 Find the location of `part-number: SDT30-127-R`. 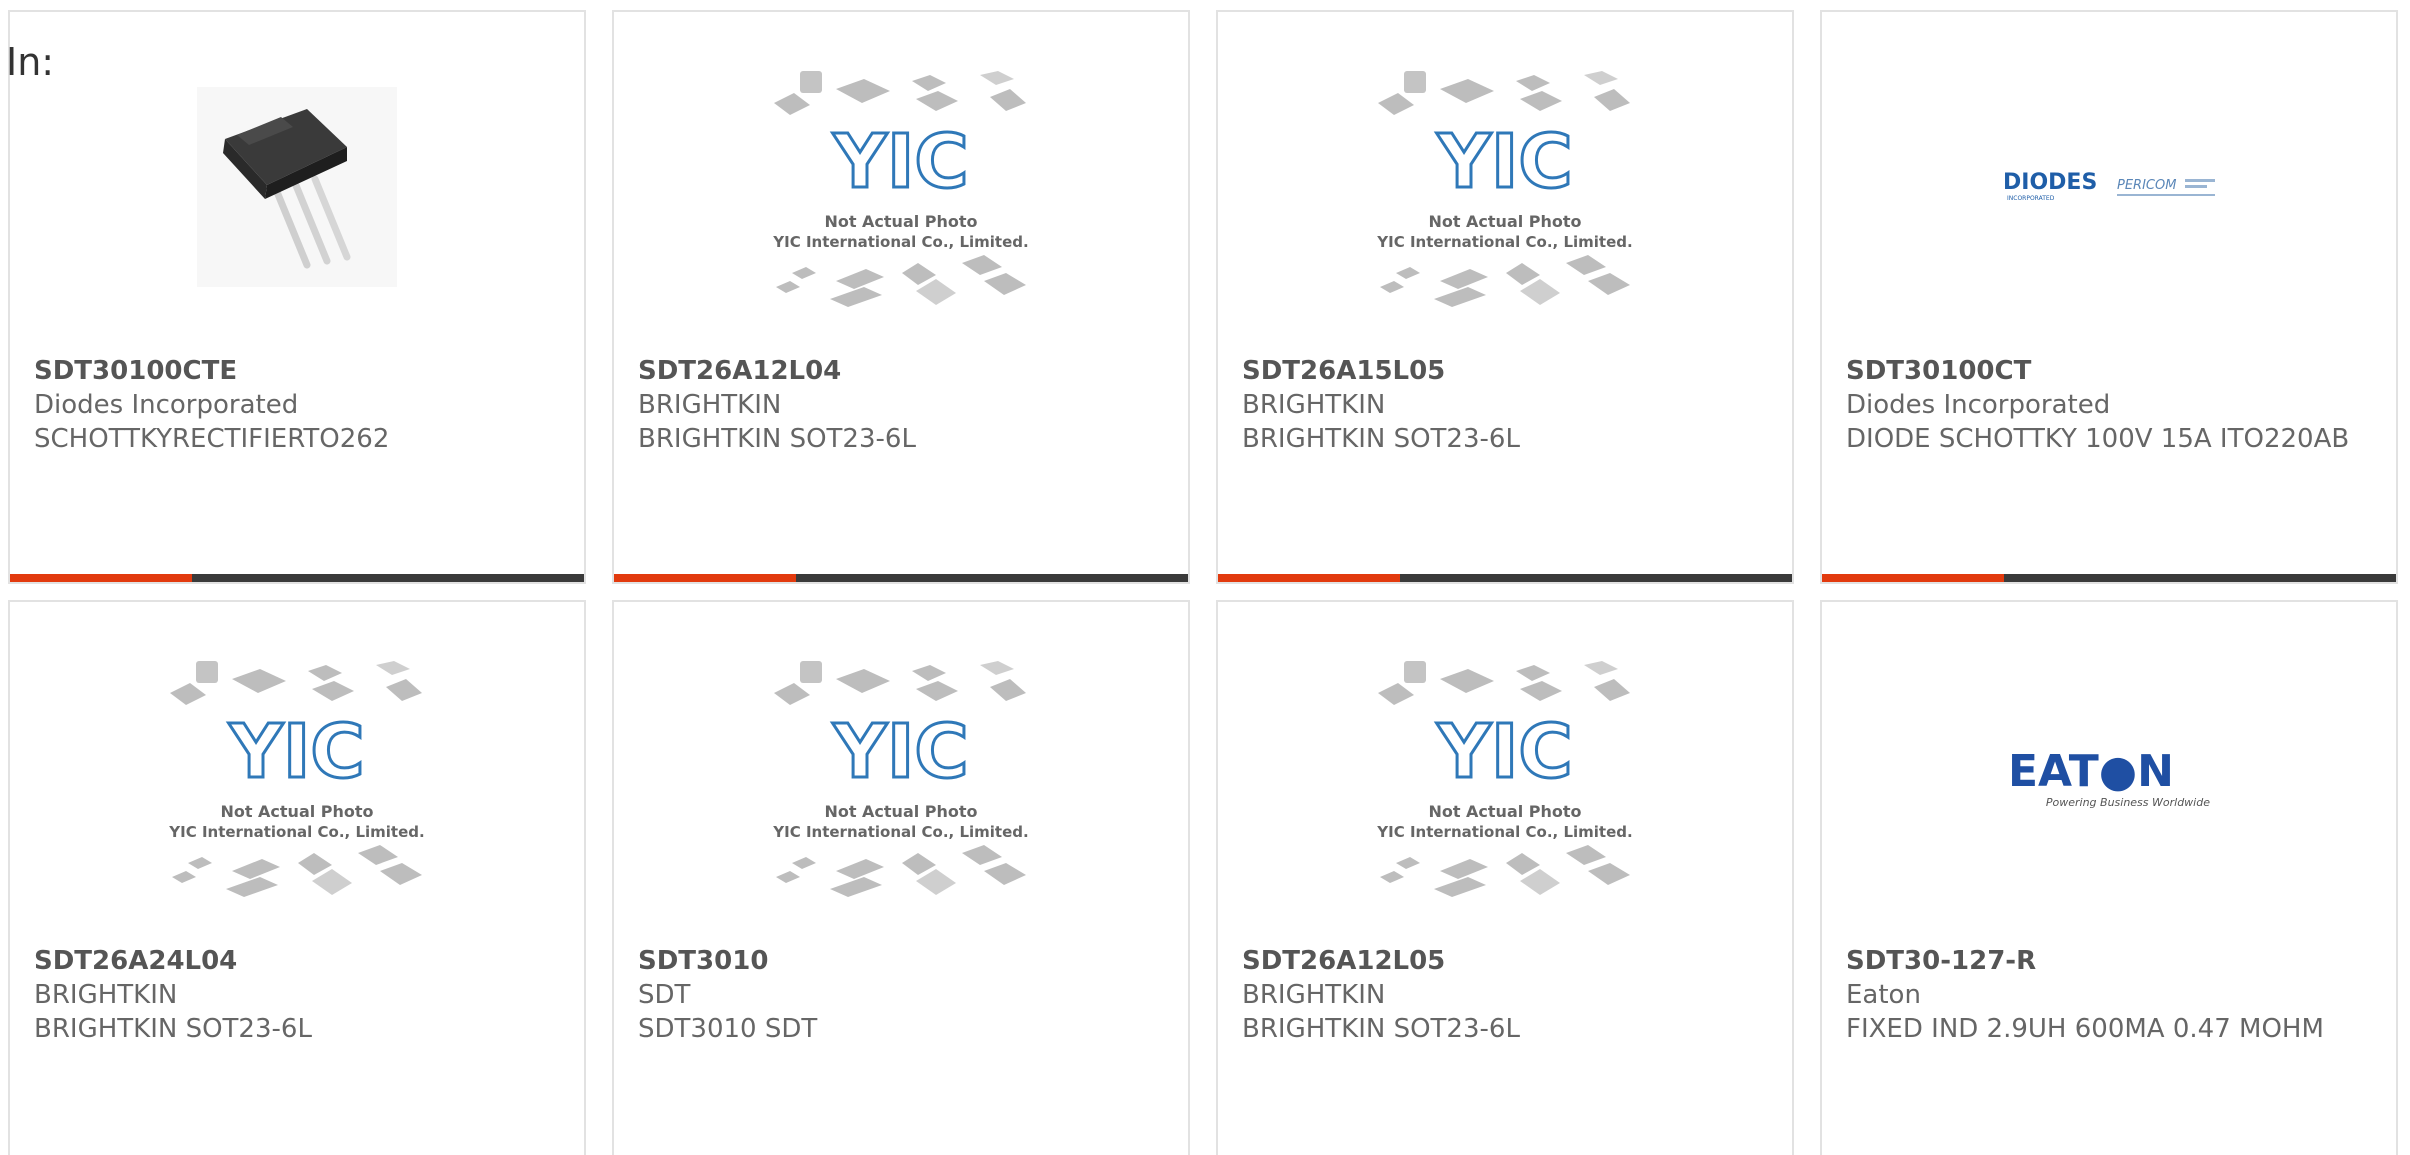

part-number: SDT30-127-R is located at coordinates (2109, 961).